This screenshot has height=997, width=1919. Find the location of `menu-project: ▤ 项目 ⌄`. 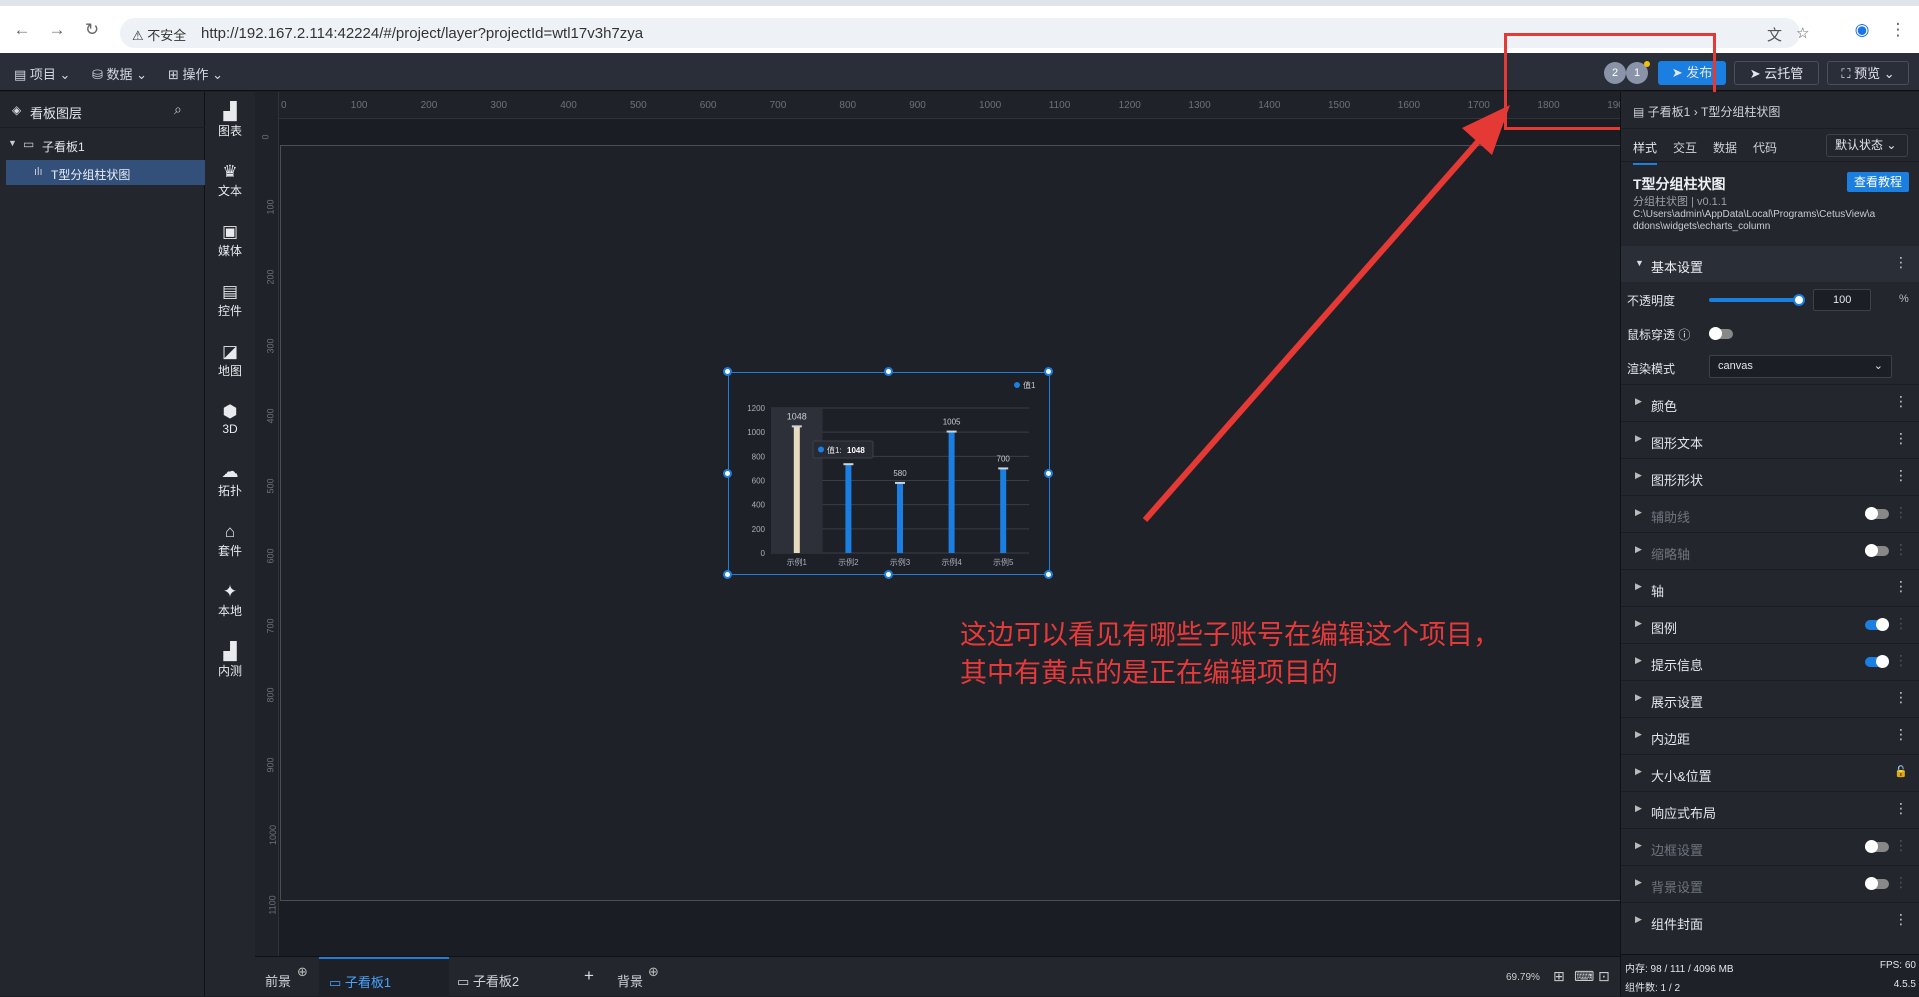

menu-project: ▤ 项目 ⌄ is located at coordinates (42, 73).